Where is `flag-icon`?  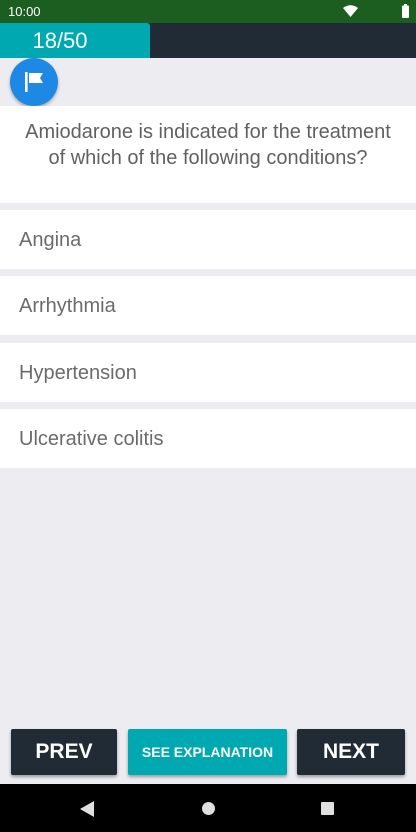 flag-icon is located at coordinates (34, 82).